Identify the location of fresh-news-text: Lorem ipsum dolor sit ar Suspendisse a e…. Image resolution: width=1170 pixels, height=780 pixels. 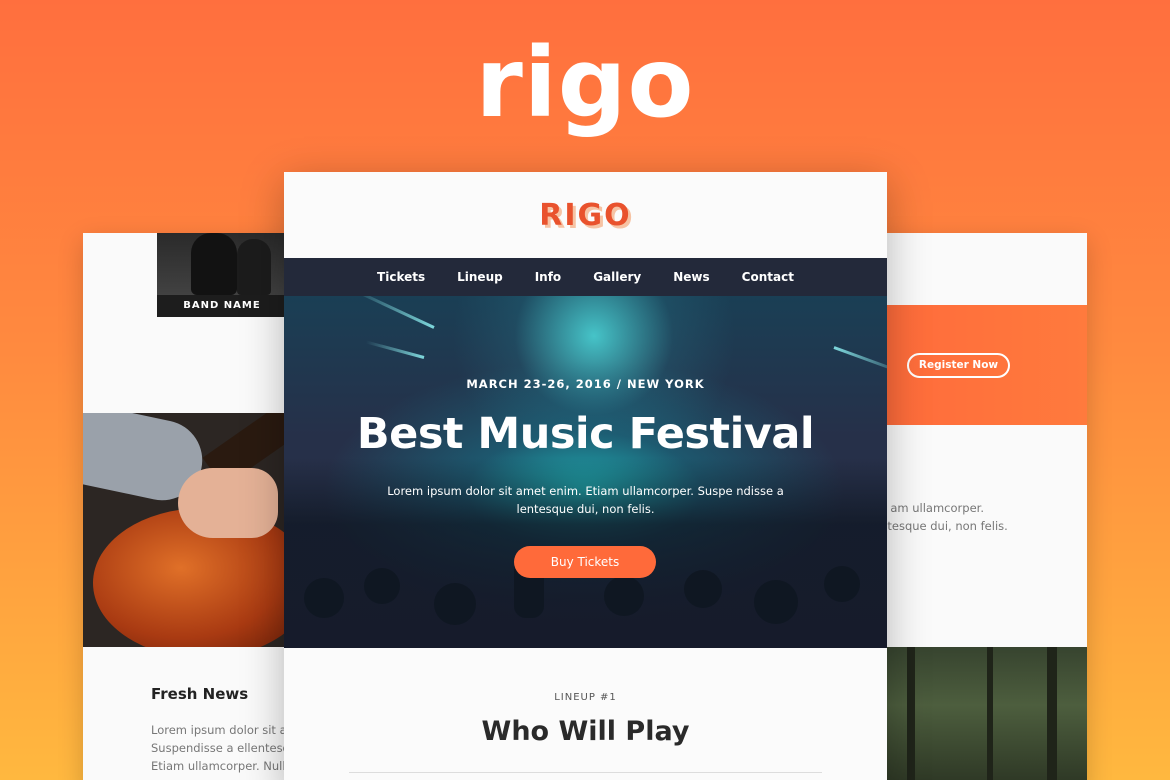
(222, 748).